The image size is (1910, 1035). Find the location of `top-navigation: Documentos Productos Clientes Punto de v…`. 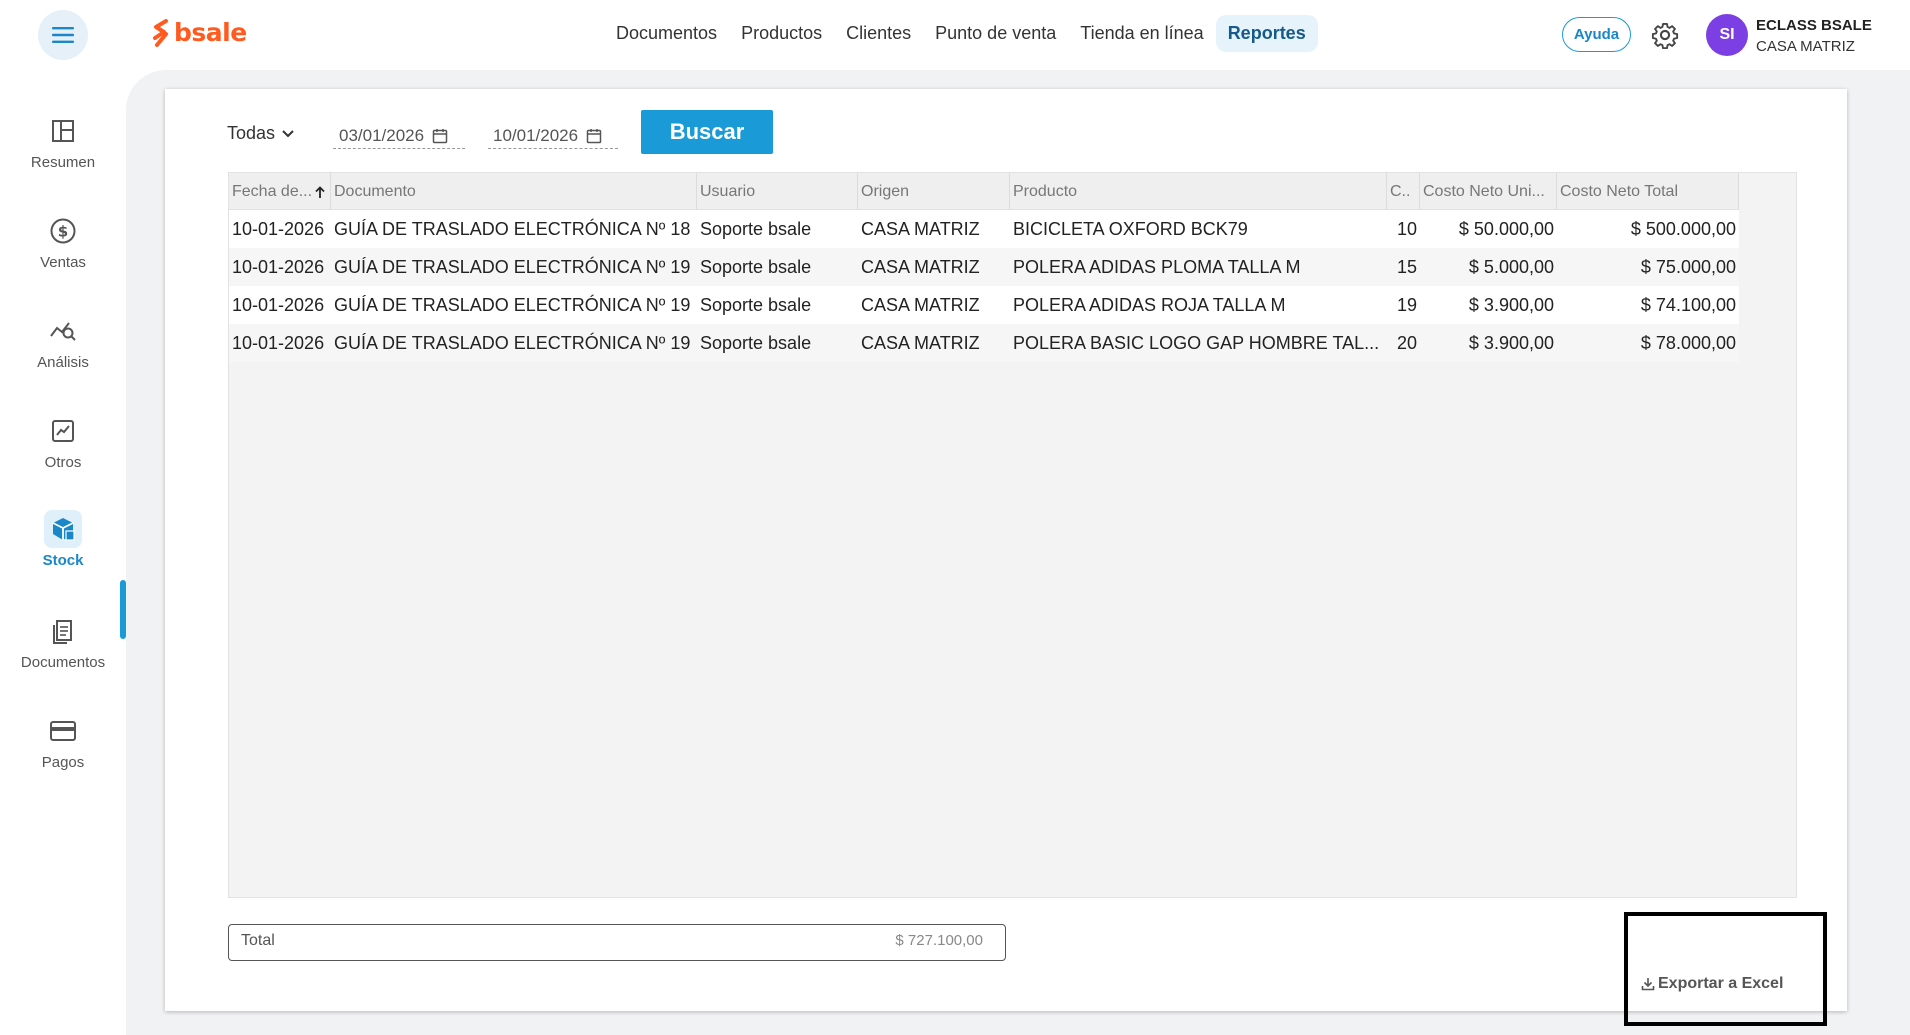

top-navigation: Documentos Productos Clientes Punto de v… is located at coordinates (961, 33).